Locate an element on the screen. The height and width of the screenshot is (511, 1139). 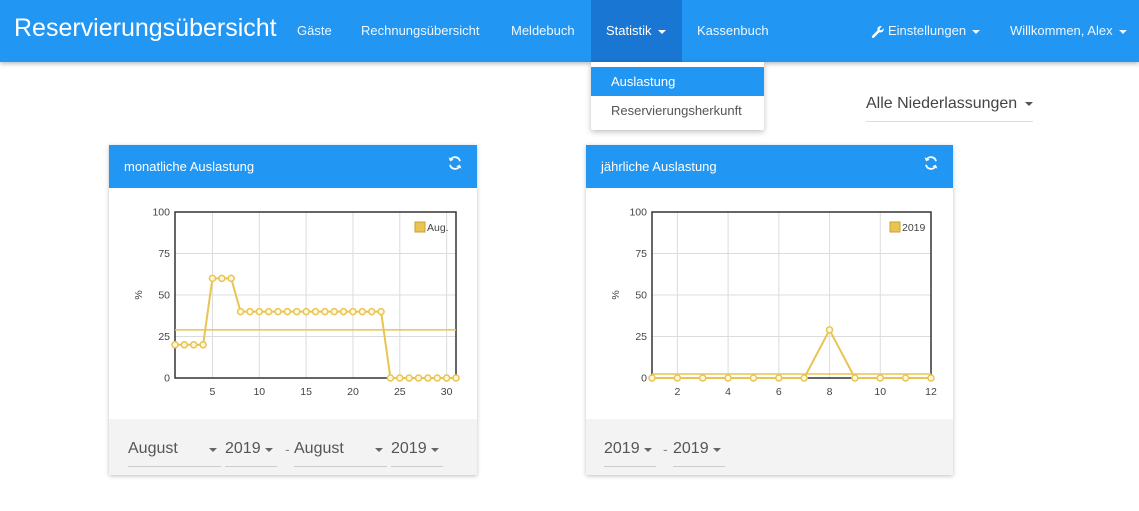
nav-einstellungen: Einstellungen is located at coordinates (926, 31).